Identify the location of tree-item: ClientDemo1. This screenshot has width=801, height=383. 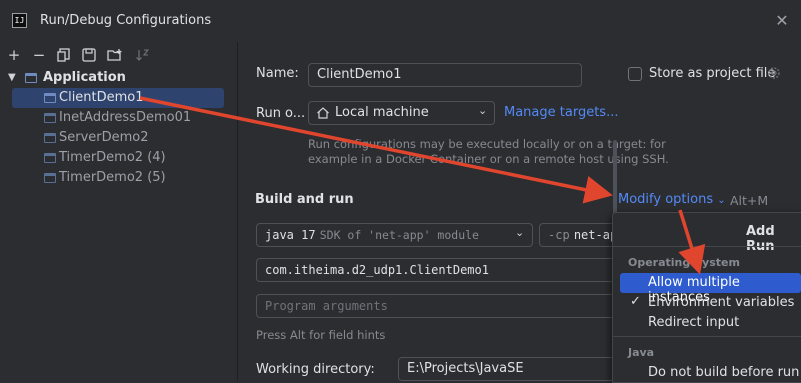
(118, 98).